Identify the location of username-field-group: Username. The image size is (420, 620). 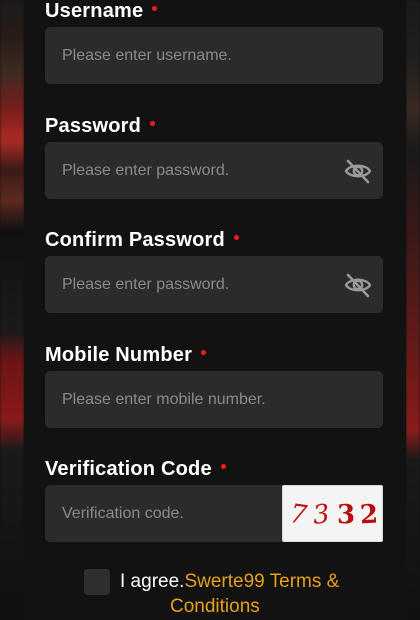
(214, 42).